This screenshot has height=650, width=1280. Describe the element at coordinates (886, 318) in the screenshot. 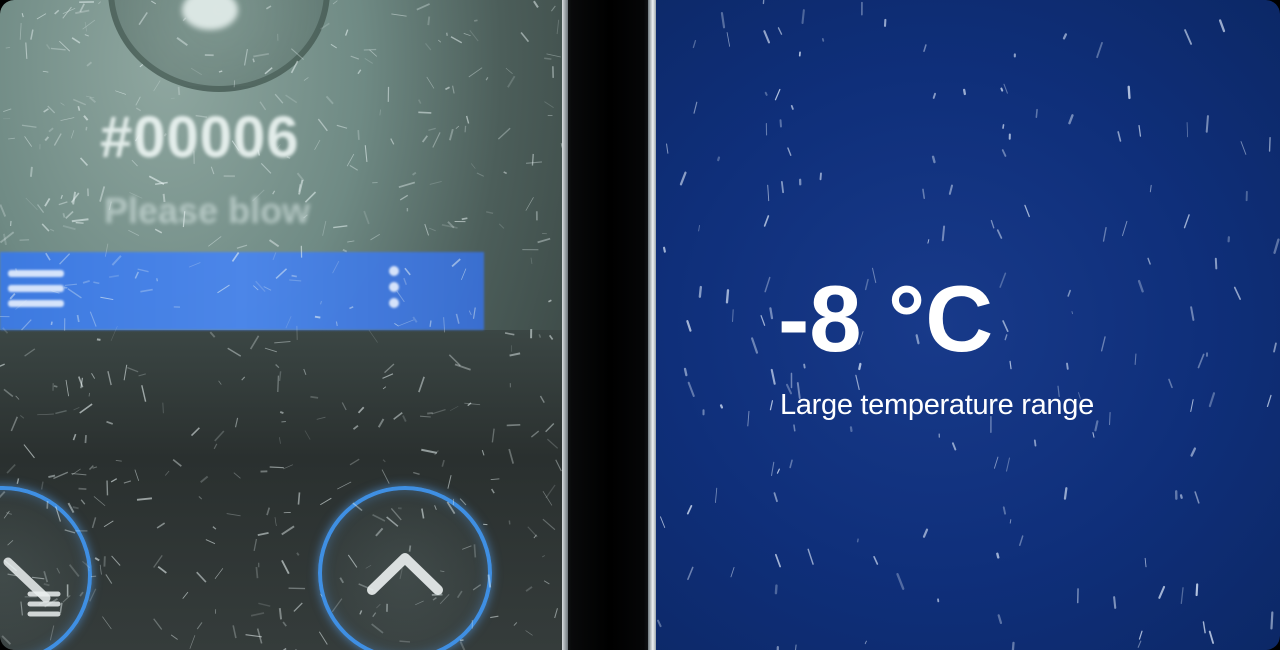

I see `temperature-value: -8 °C` at that location.